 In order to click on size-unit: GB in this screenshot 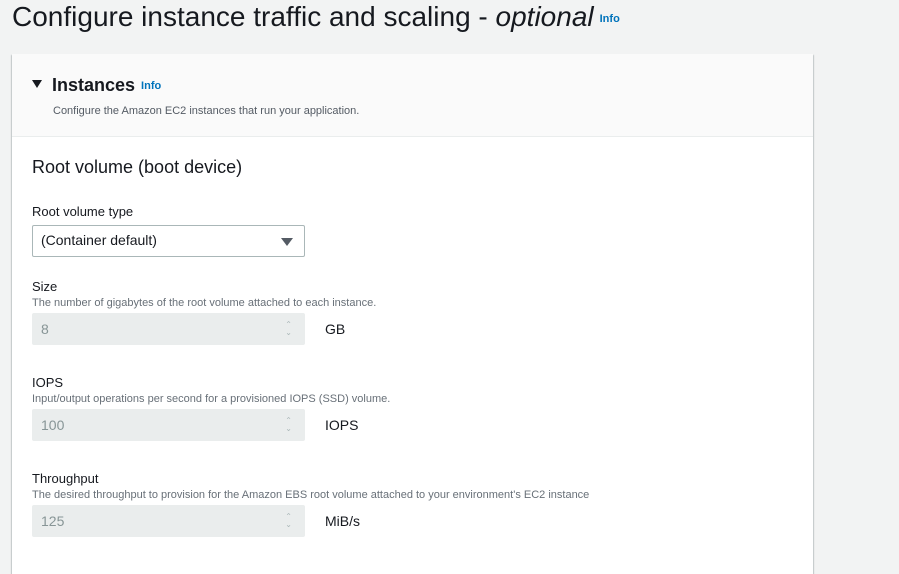, I will do `click(335, 329)`.